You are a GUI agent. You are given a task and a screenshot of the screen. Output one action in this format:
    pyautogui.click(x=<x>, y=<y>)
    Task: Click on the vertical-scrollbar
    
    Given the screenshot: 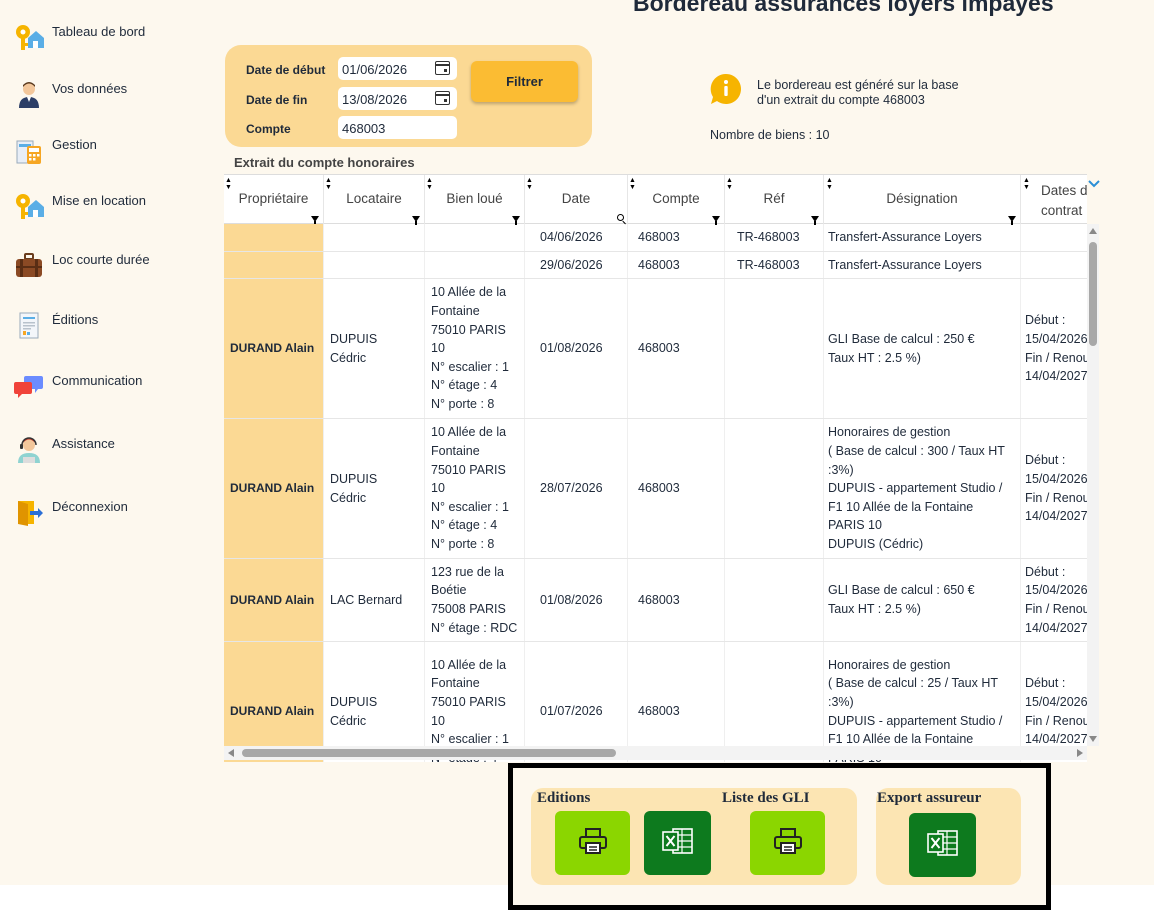 What is the action you would take?
    pyautogui.click(x=1093, y=485)
    